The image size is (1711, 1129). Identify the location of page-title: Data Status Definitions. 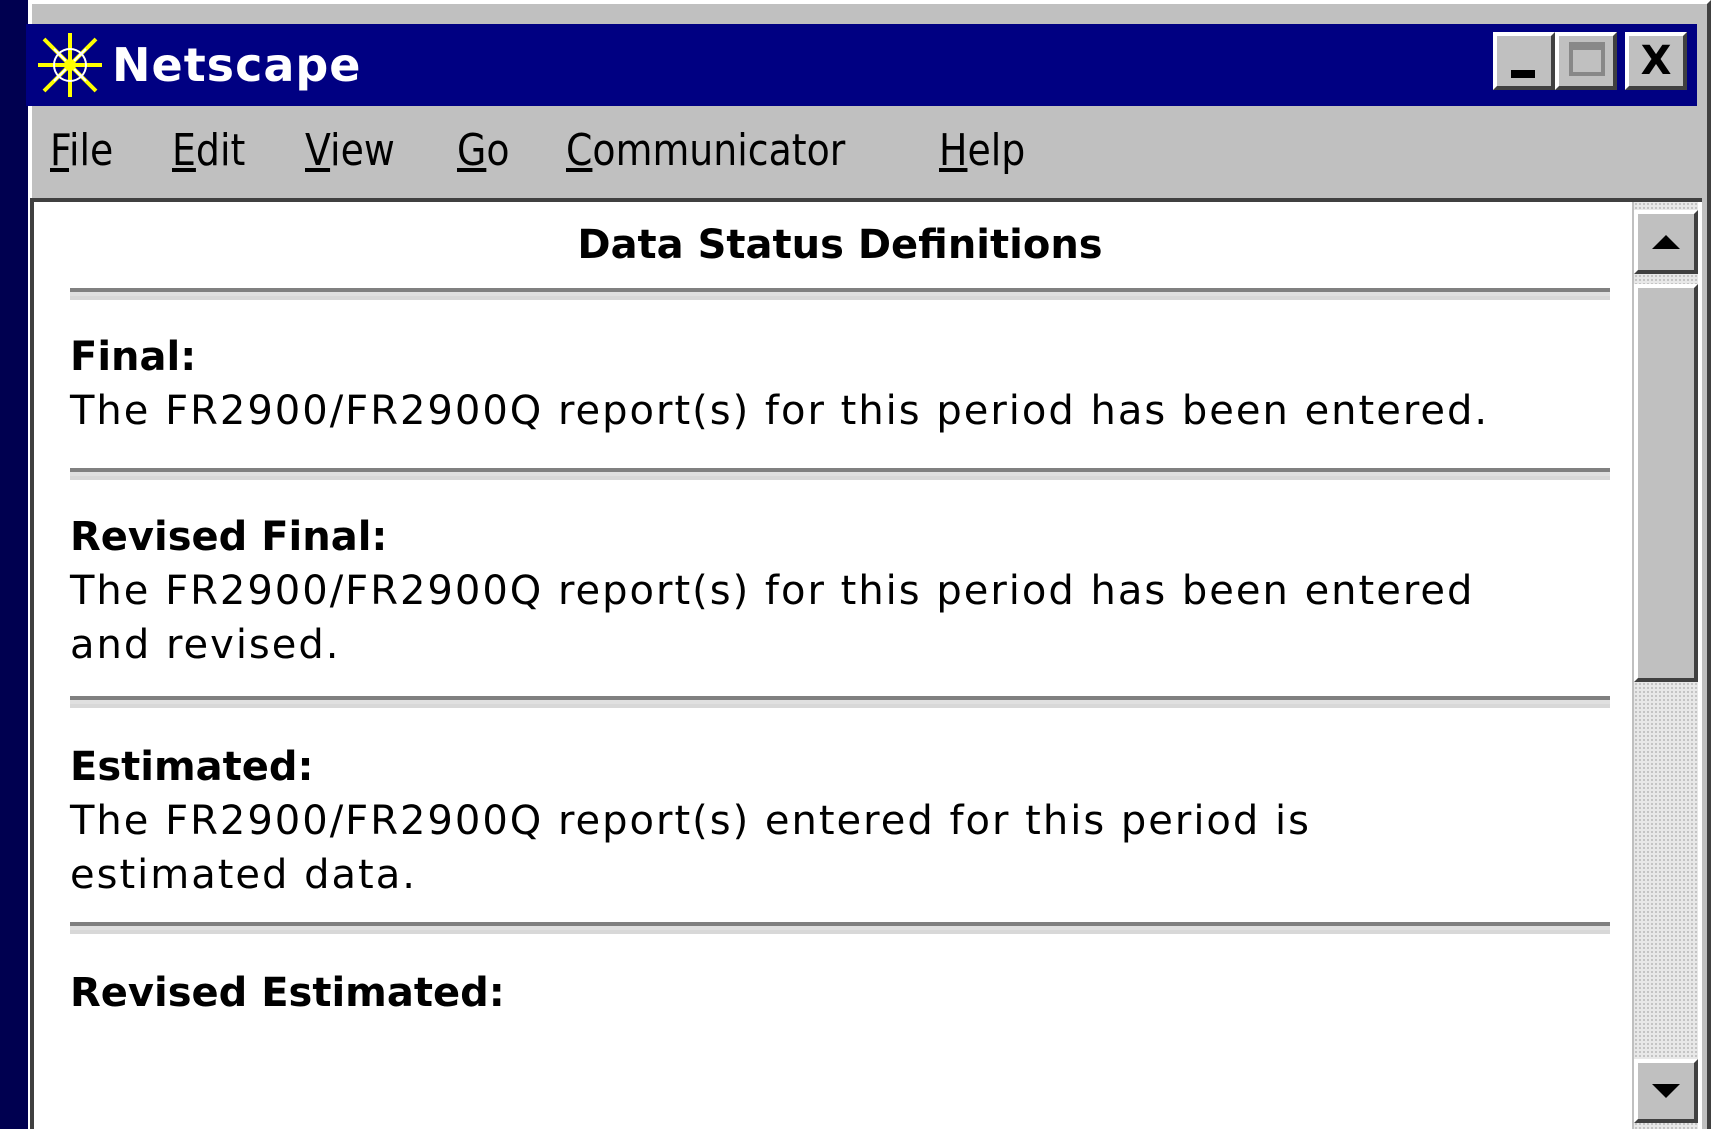
(840, 245).